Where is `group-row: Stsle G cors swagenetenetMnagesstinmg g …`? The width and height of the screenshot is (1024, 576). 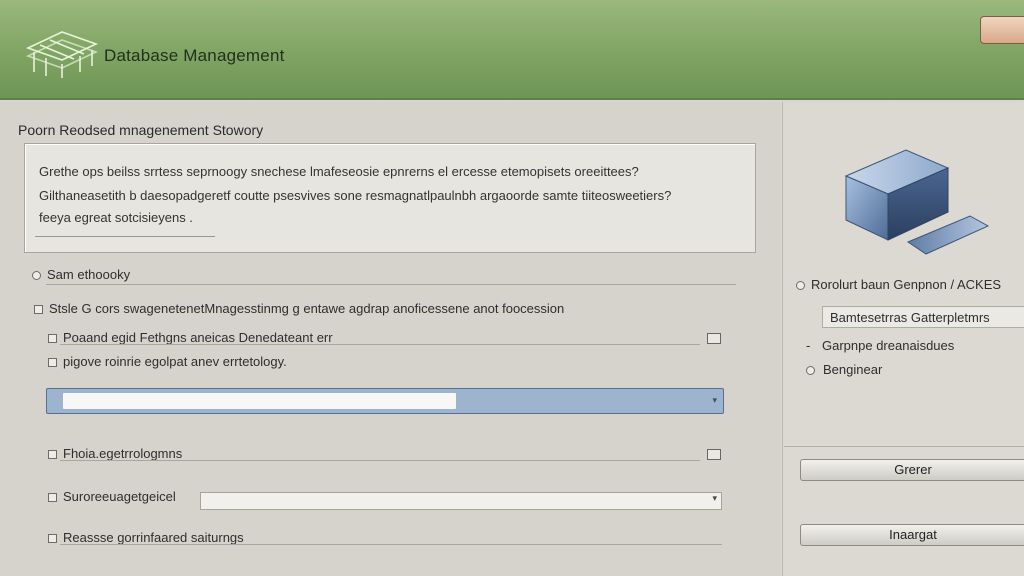 group-row: Stsle G cors swagenetenetMnagesstinmg g … is located at coordinates (299, 308).